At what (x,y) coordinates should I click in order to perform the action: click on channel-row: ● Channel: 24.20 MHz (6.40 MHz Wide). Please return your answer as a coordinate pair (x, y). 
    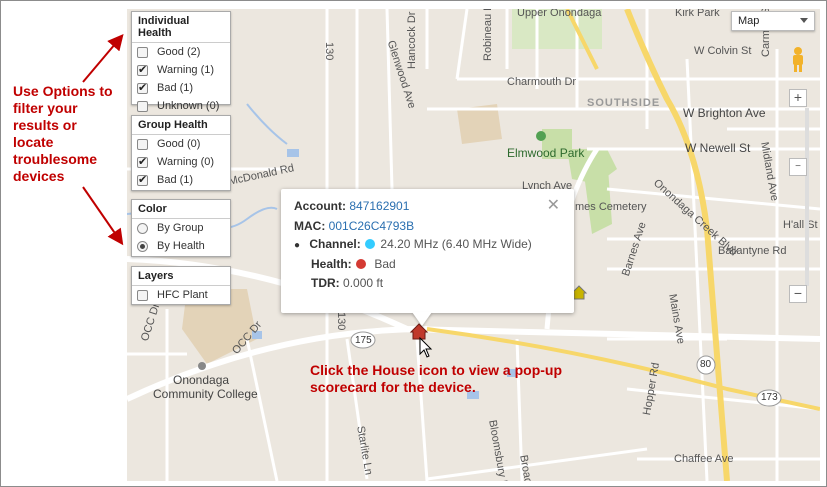
    Looking at the image, I should click on (413, 244).